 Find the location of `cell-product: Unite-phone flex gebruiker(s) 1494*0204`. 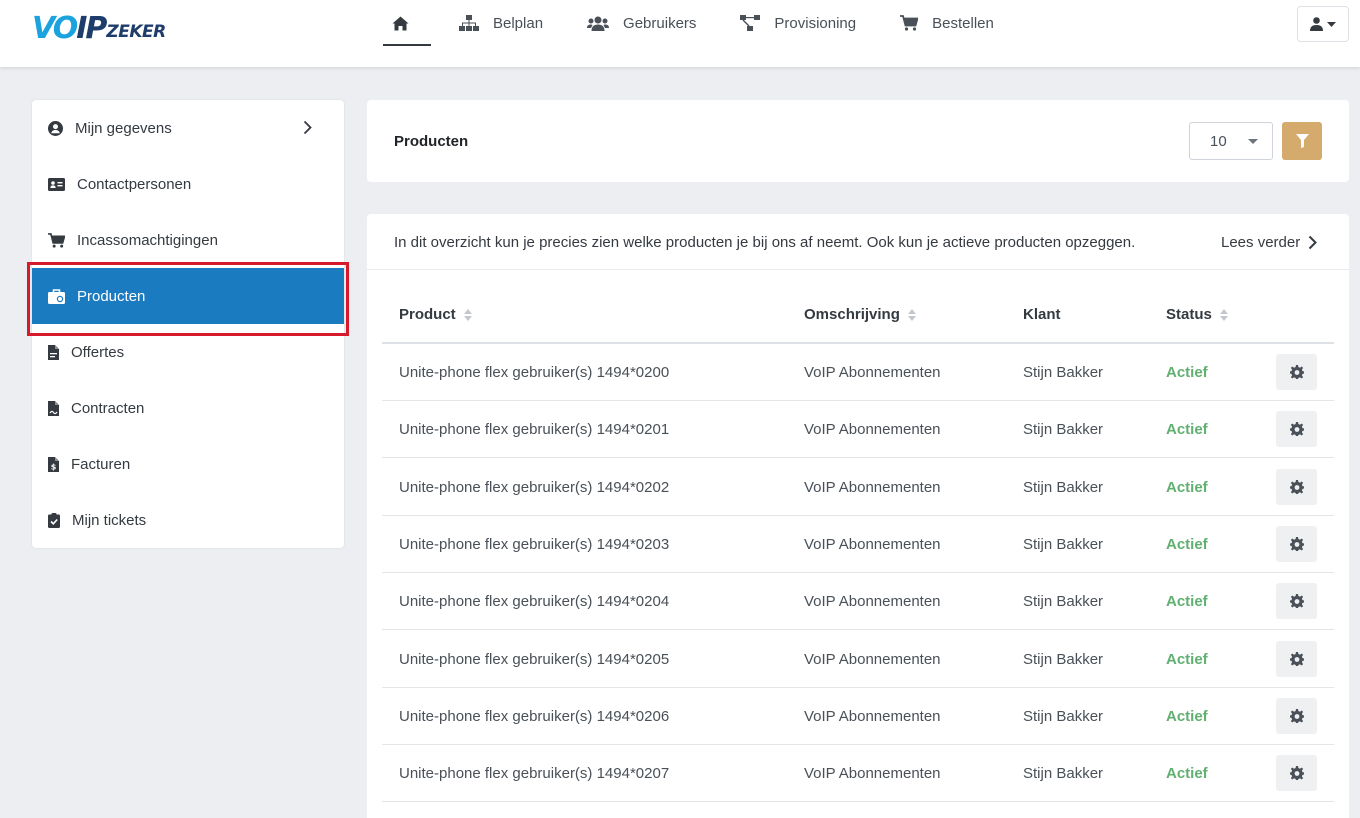

cell-product: Unite-phone flex gebruiker(s) 1494*0204 is located at coordinates (534, 602).